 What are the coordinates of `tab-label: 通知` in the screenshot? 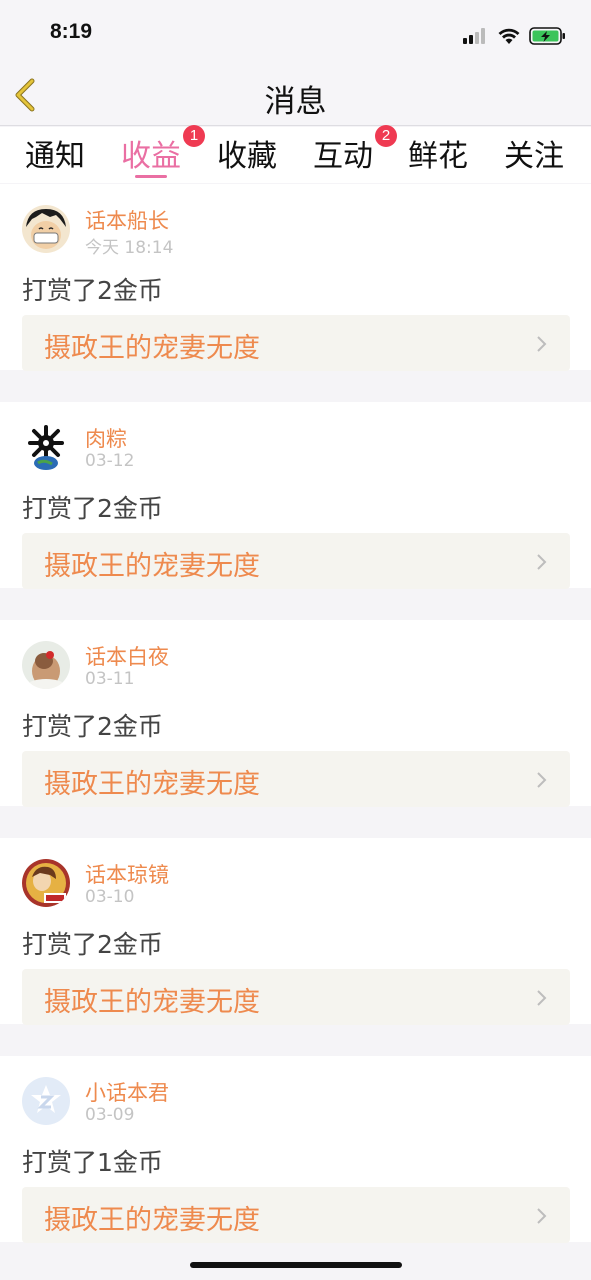 It's located at (55, 156).